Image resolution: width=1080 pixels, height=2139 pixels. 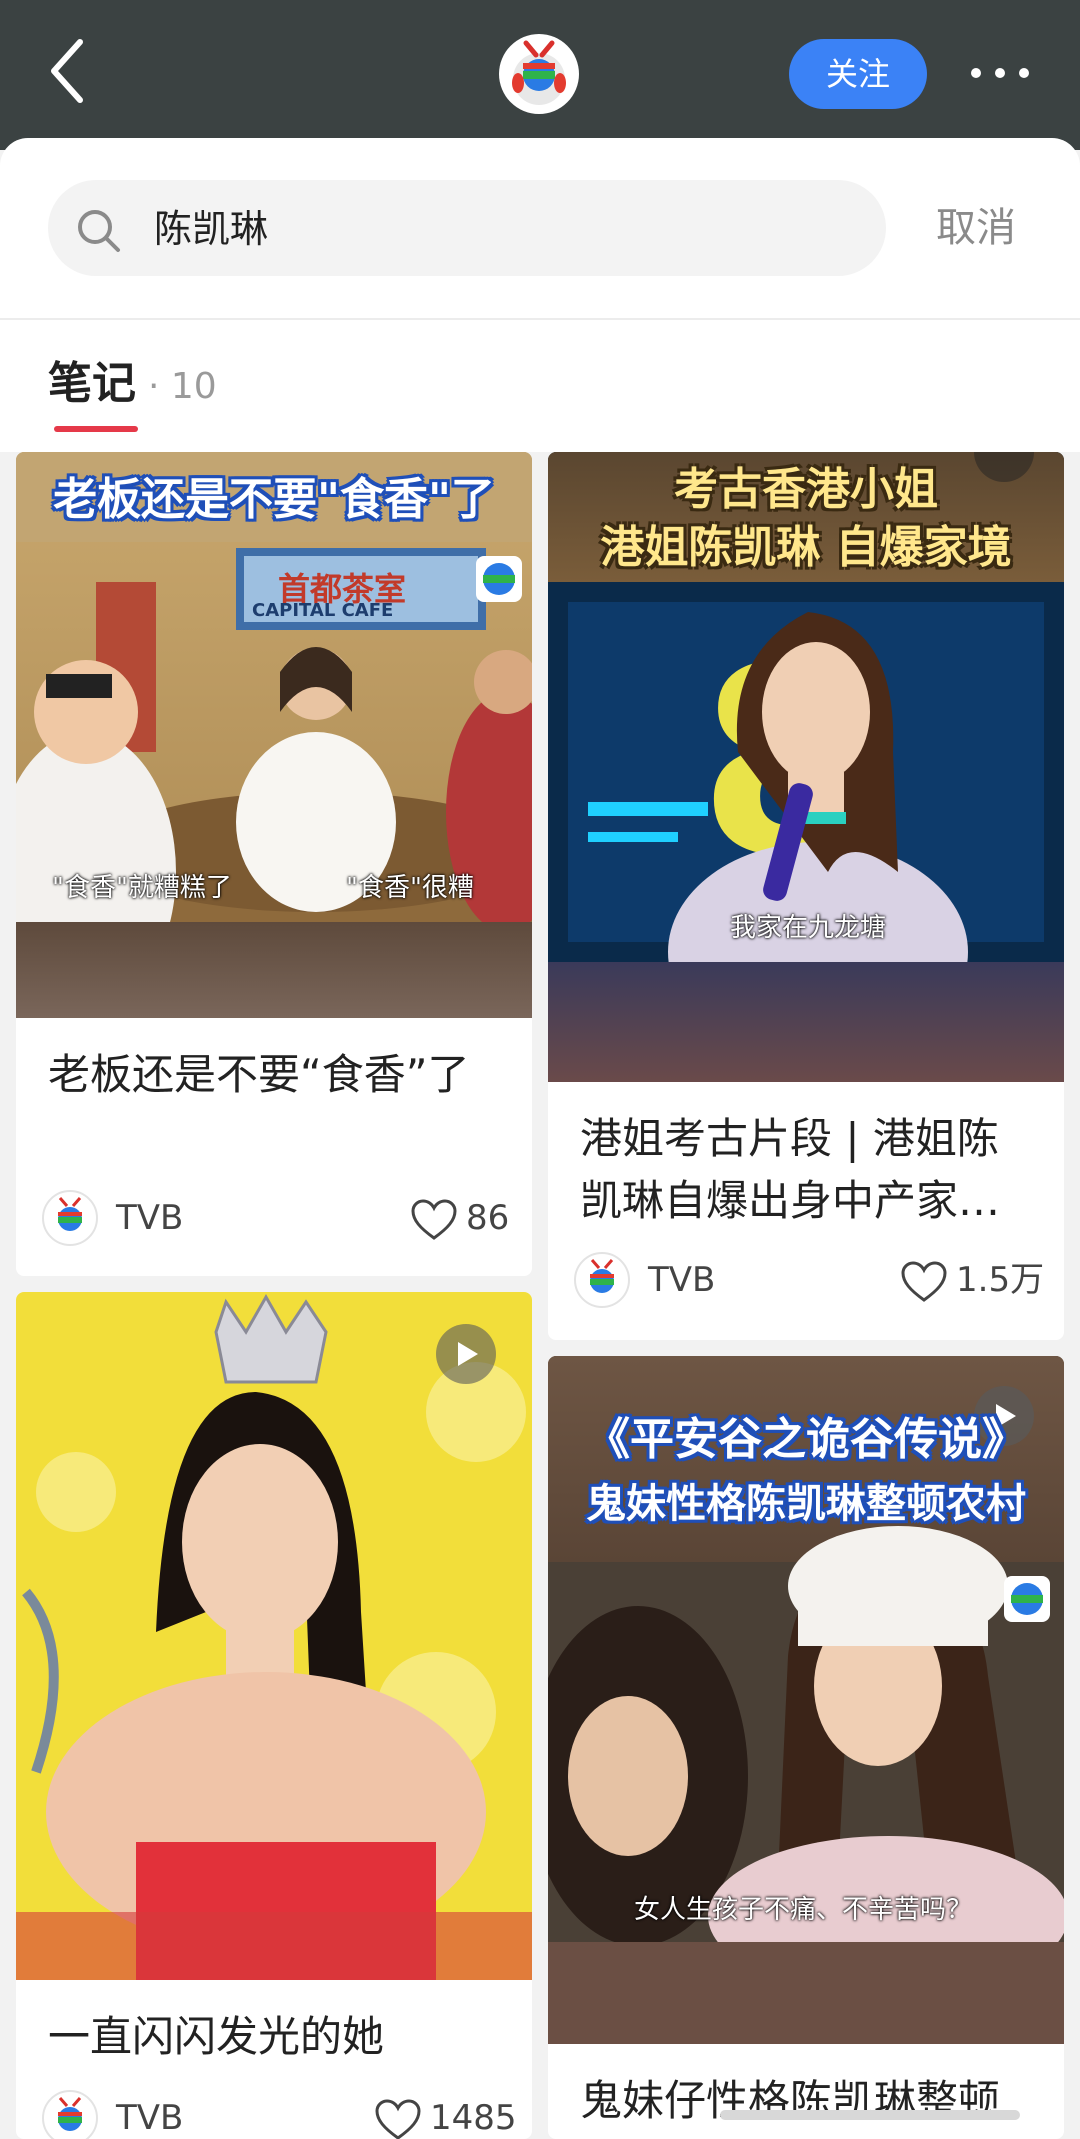 I want to click on top-bar: 关注, so click(x=540, y=75).